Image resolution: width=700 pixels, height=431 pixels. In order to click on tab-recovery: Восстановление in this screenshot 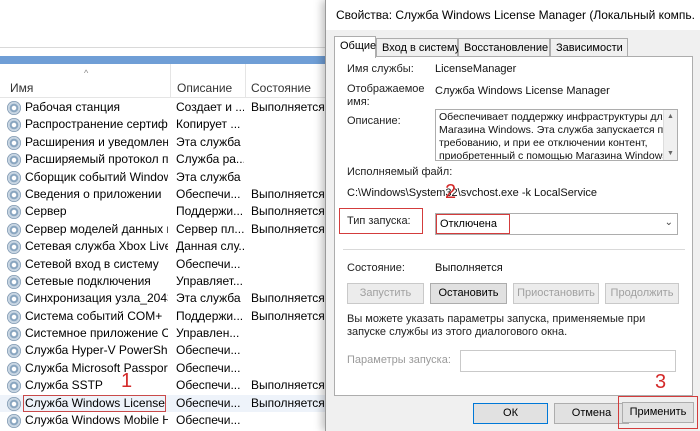, I will do `click(504, 47)`.